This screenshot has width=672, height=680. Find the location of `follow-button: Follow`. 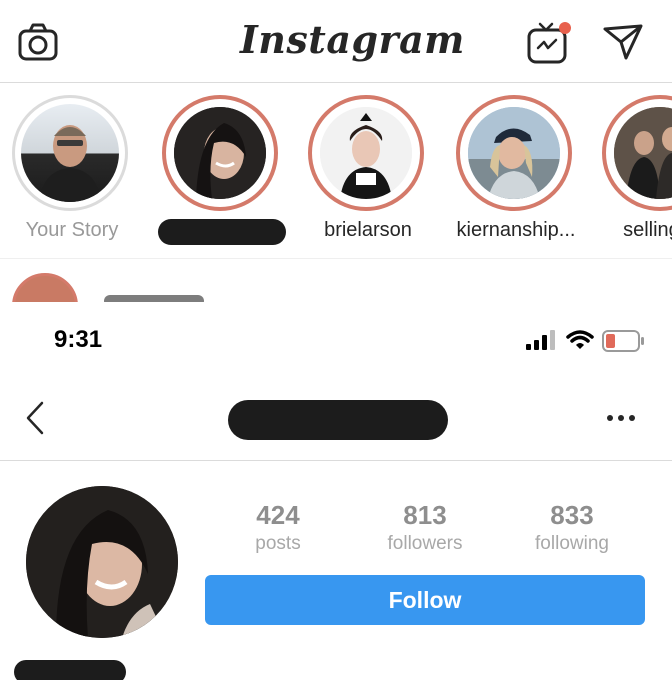

follow-button: Follow is located at coordinates (425, 600).